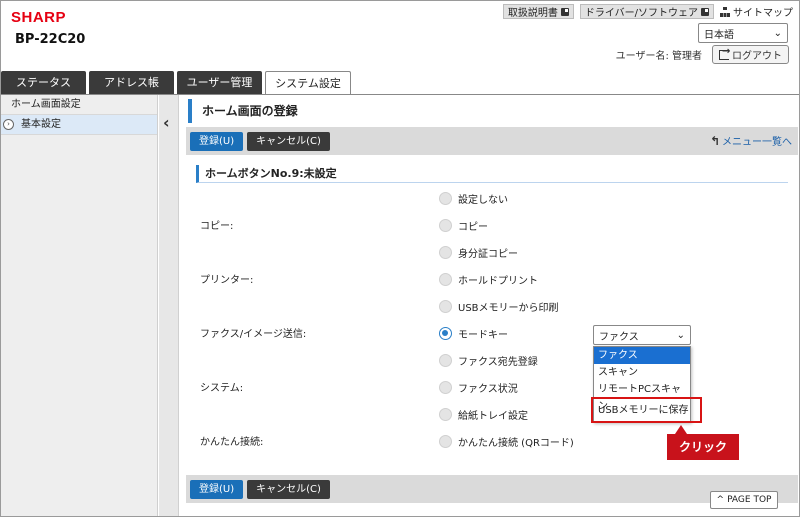 This screenshot has height=517, width=800. What do you see at coordinates (488, 360) in the screenshot?
I see `radio-fax-destination: ファクス宛先登録` at bounding box center [488, 360].